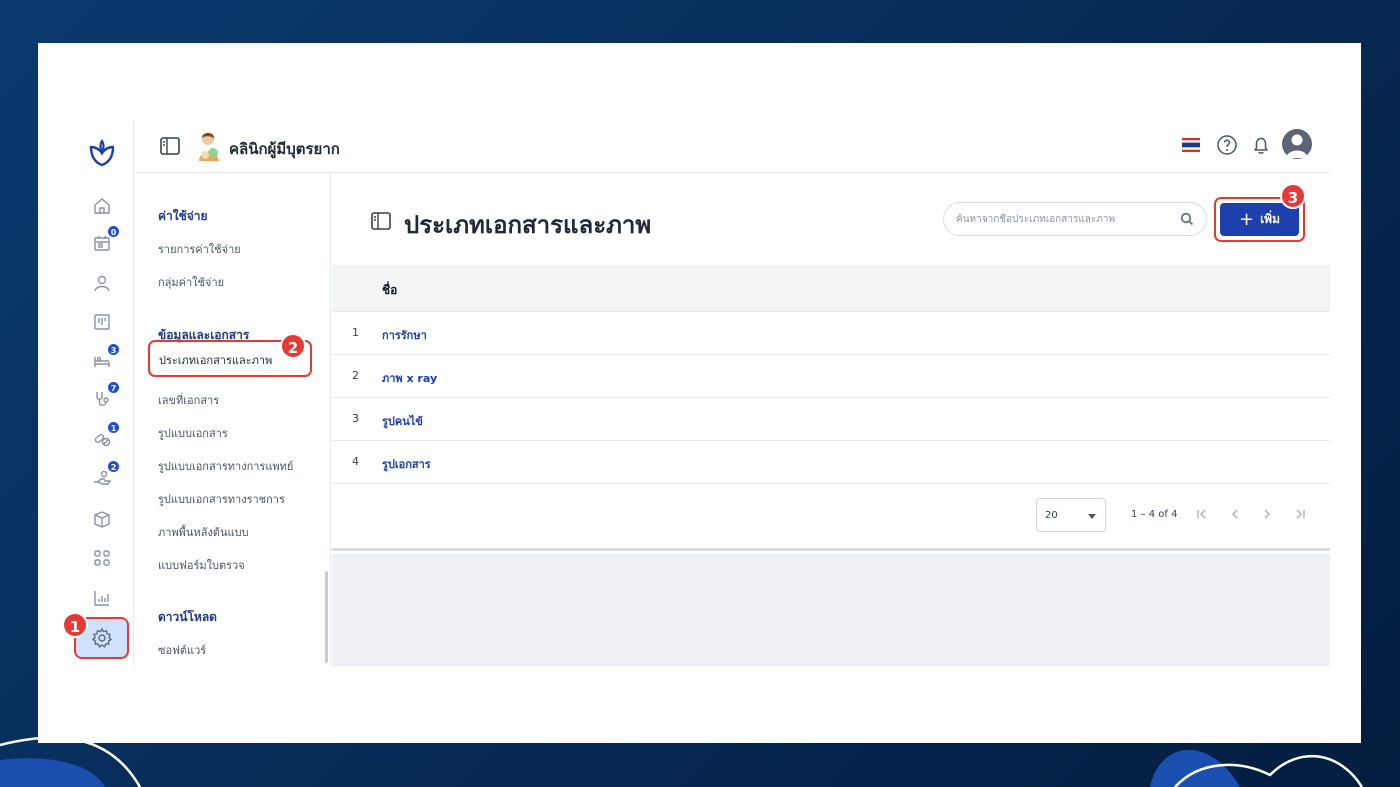 This screenshot has width=1400, height=787. What do you see at coordinates (326, 617) in the screenshot?
I see `subnav-scrollbar` at bounding box center [326, 617].